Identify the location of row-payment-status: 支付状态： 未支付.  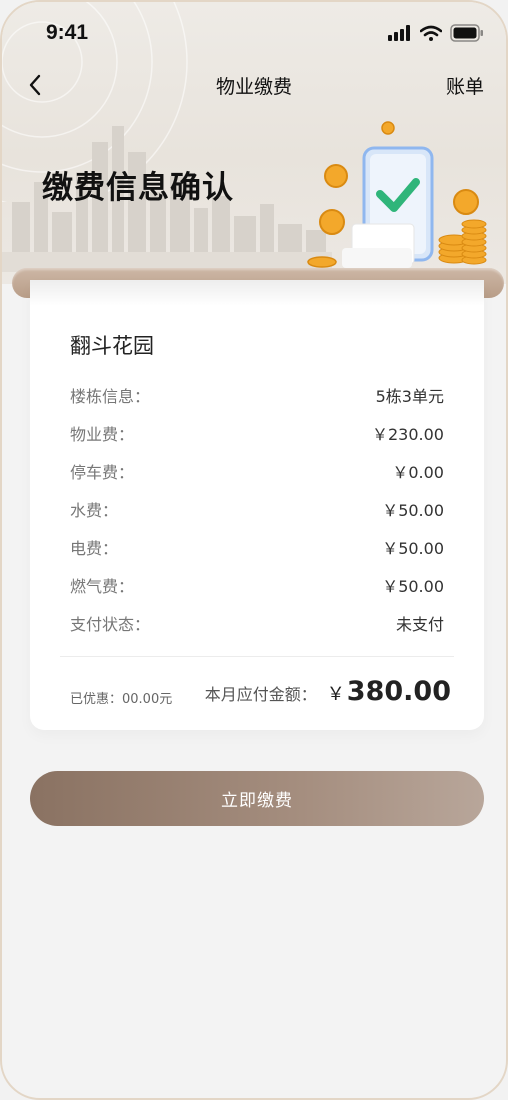
(257, 623).